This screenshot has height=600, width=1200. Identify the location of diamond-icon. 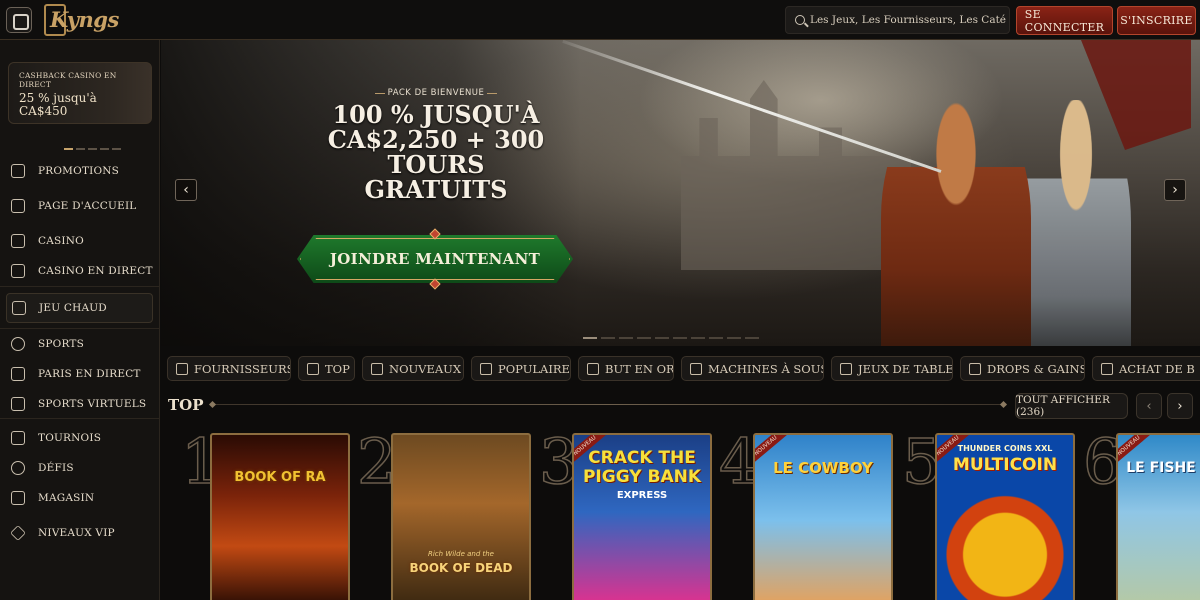
(18, 533).